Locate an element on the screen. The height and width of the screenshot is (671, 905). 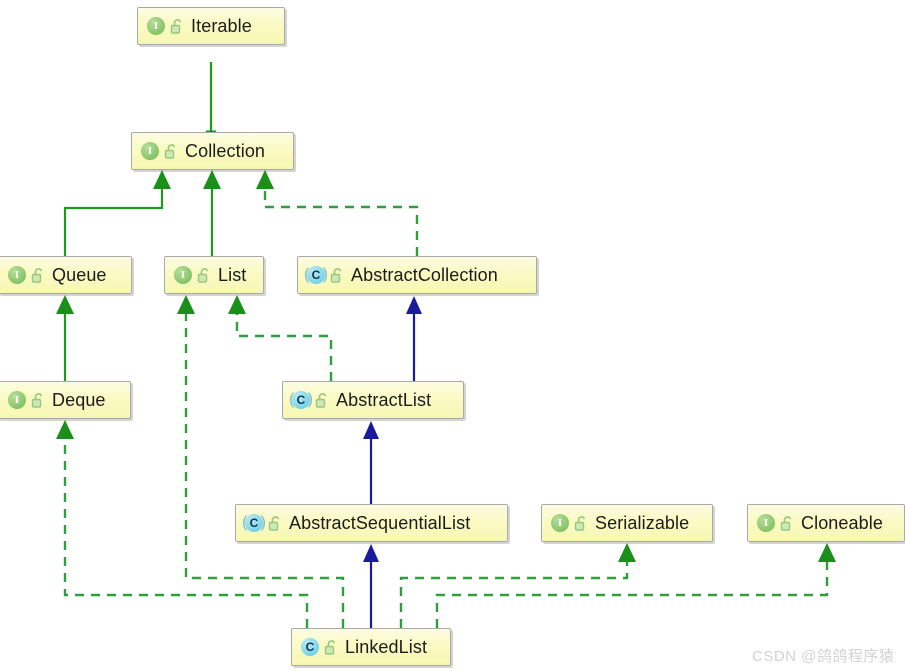
node-abstractcollection: ( C ) AbstractCollection is located at coordinates (417, 275).